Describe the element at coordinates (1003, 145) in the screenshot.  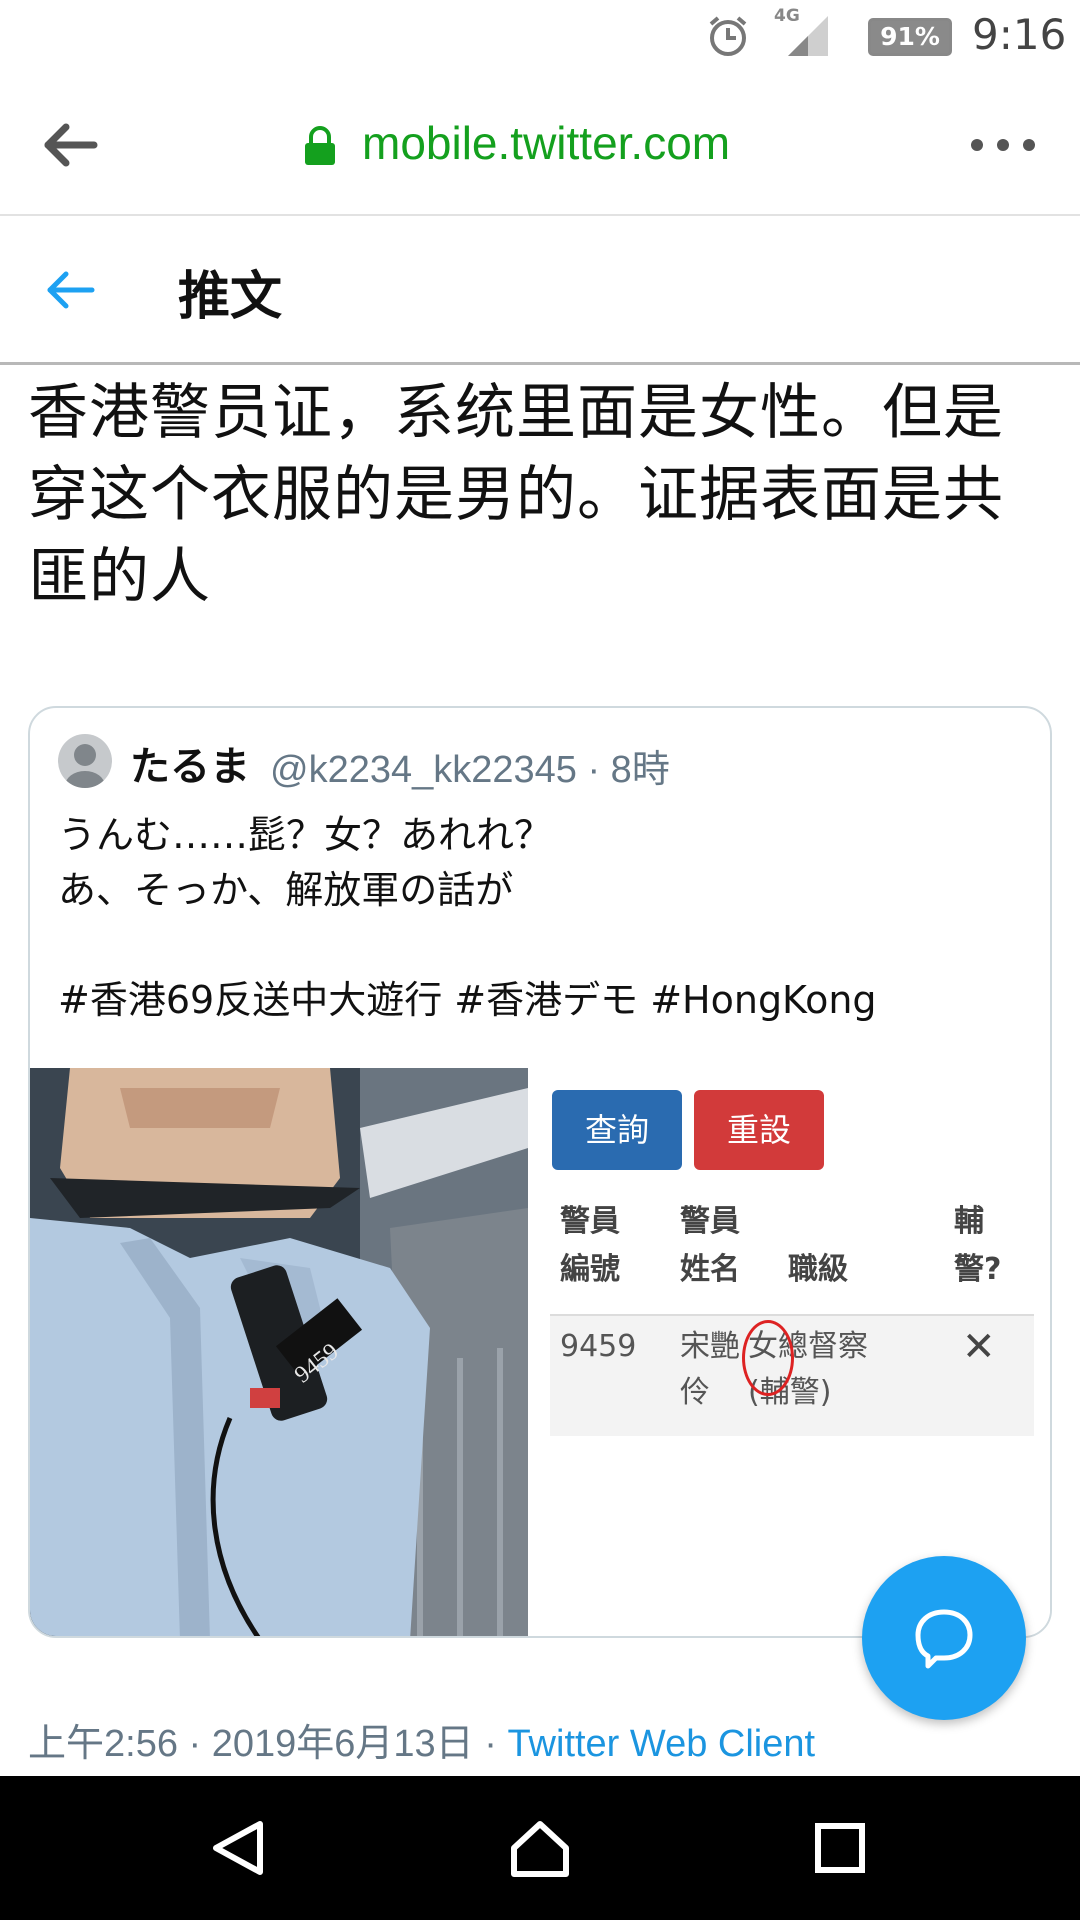
I see `more-options-icon` at that location.